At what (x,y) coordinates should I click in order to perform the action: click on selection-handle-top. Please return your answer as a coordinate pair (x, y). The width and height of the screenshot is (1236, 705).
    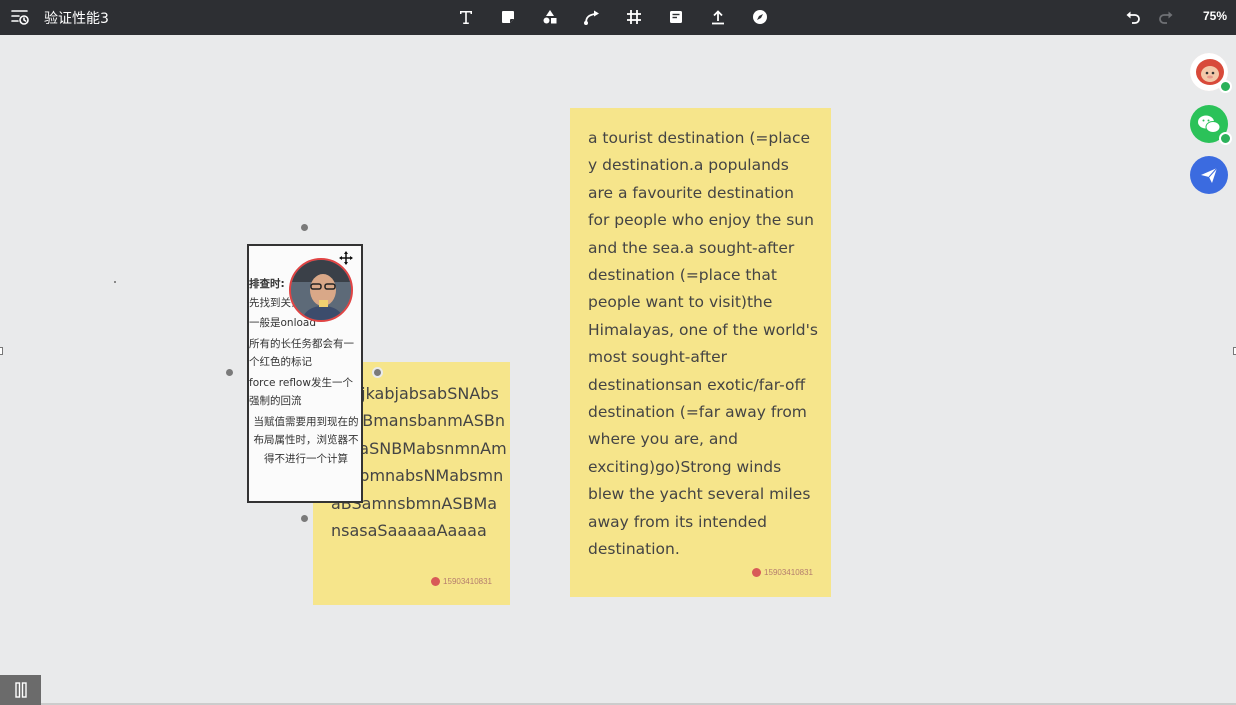
    Looking at the image, I should click on (304, 227).